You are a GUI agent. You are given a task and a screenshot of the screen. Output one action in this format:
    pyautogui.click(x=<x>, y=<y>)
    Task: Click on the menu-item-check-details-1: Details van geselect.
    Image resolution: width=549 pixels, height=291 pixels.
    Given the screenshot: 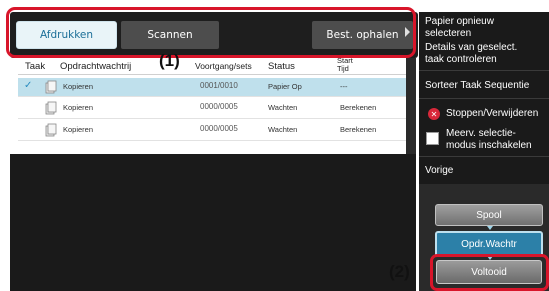 What is the action you would take?
    pyautogui.click(x=471, y=48)
    